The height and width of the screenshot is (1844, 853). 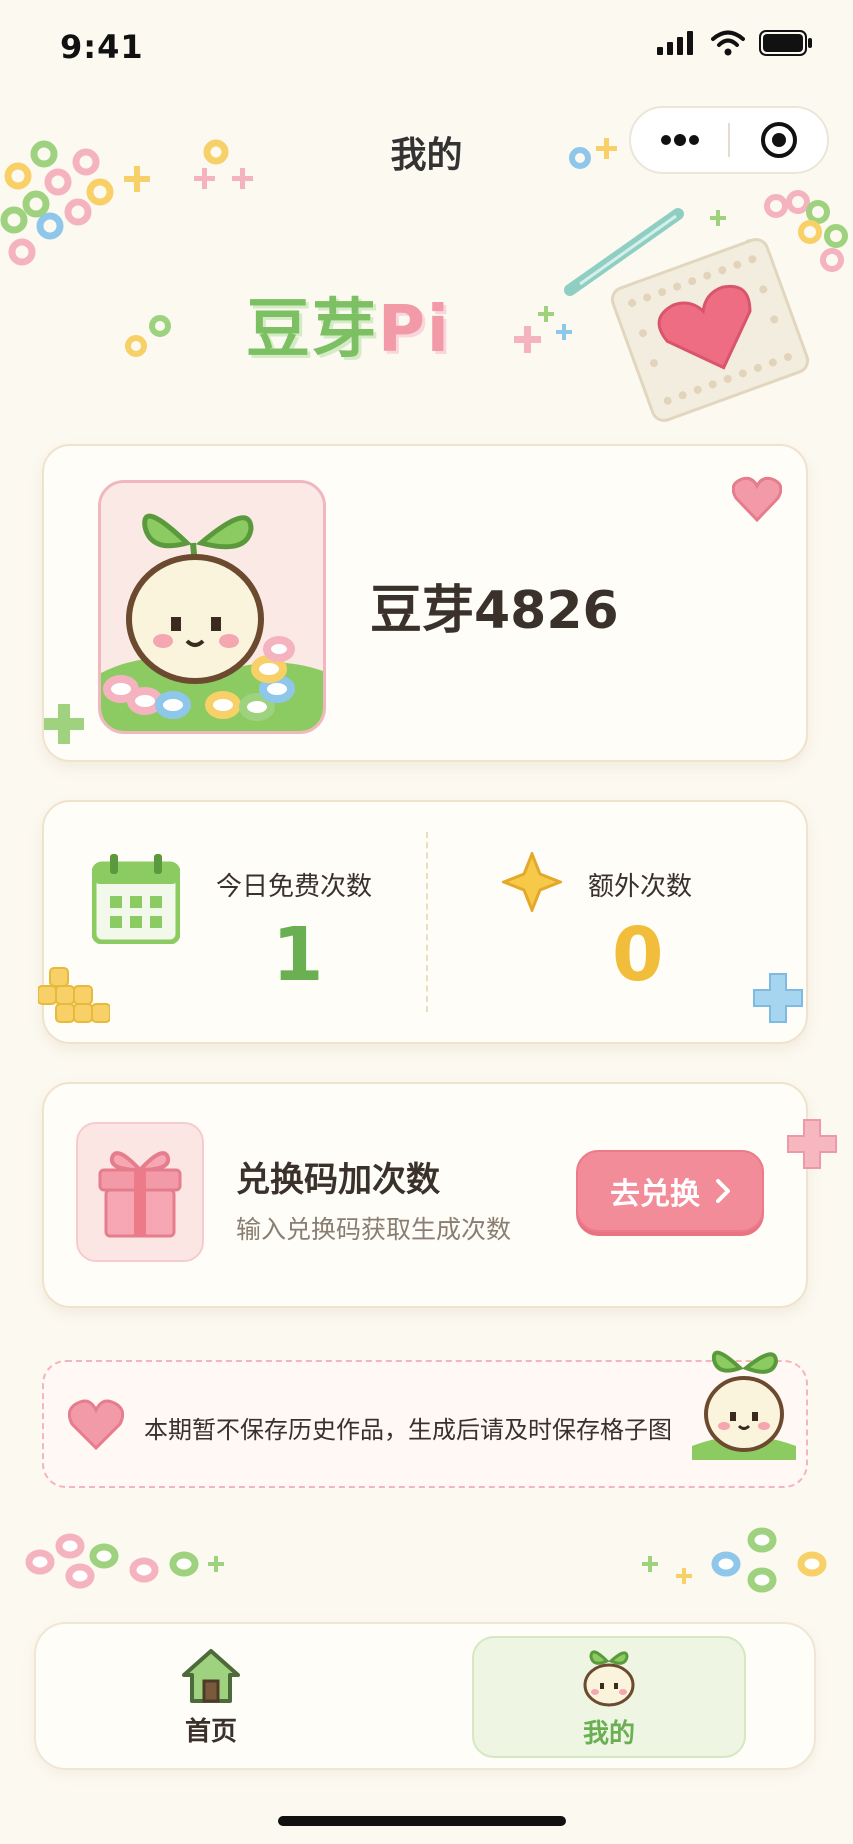 What do you see at coordinates (298, 955) in the screenshot?
I see `free-count-value: 1` at bounding box center [298, 955].